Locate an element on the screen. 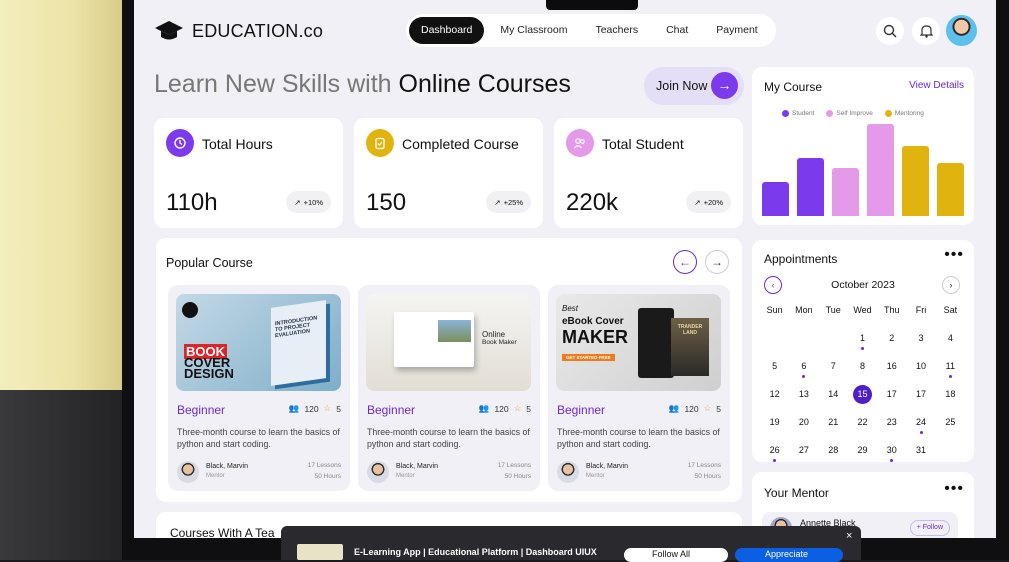 The height and width of the screenshot is (562, 1009). prev-arrow-button: ← is located at coordinates (685, 262).